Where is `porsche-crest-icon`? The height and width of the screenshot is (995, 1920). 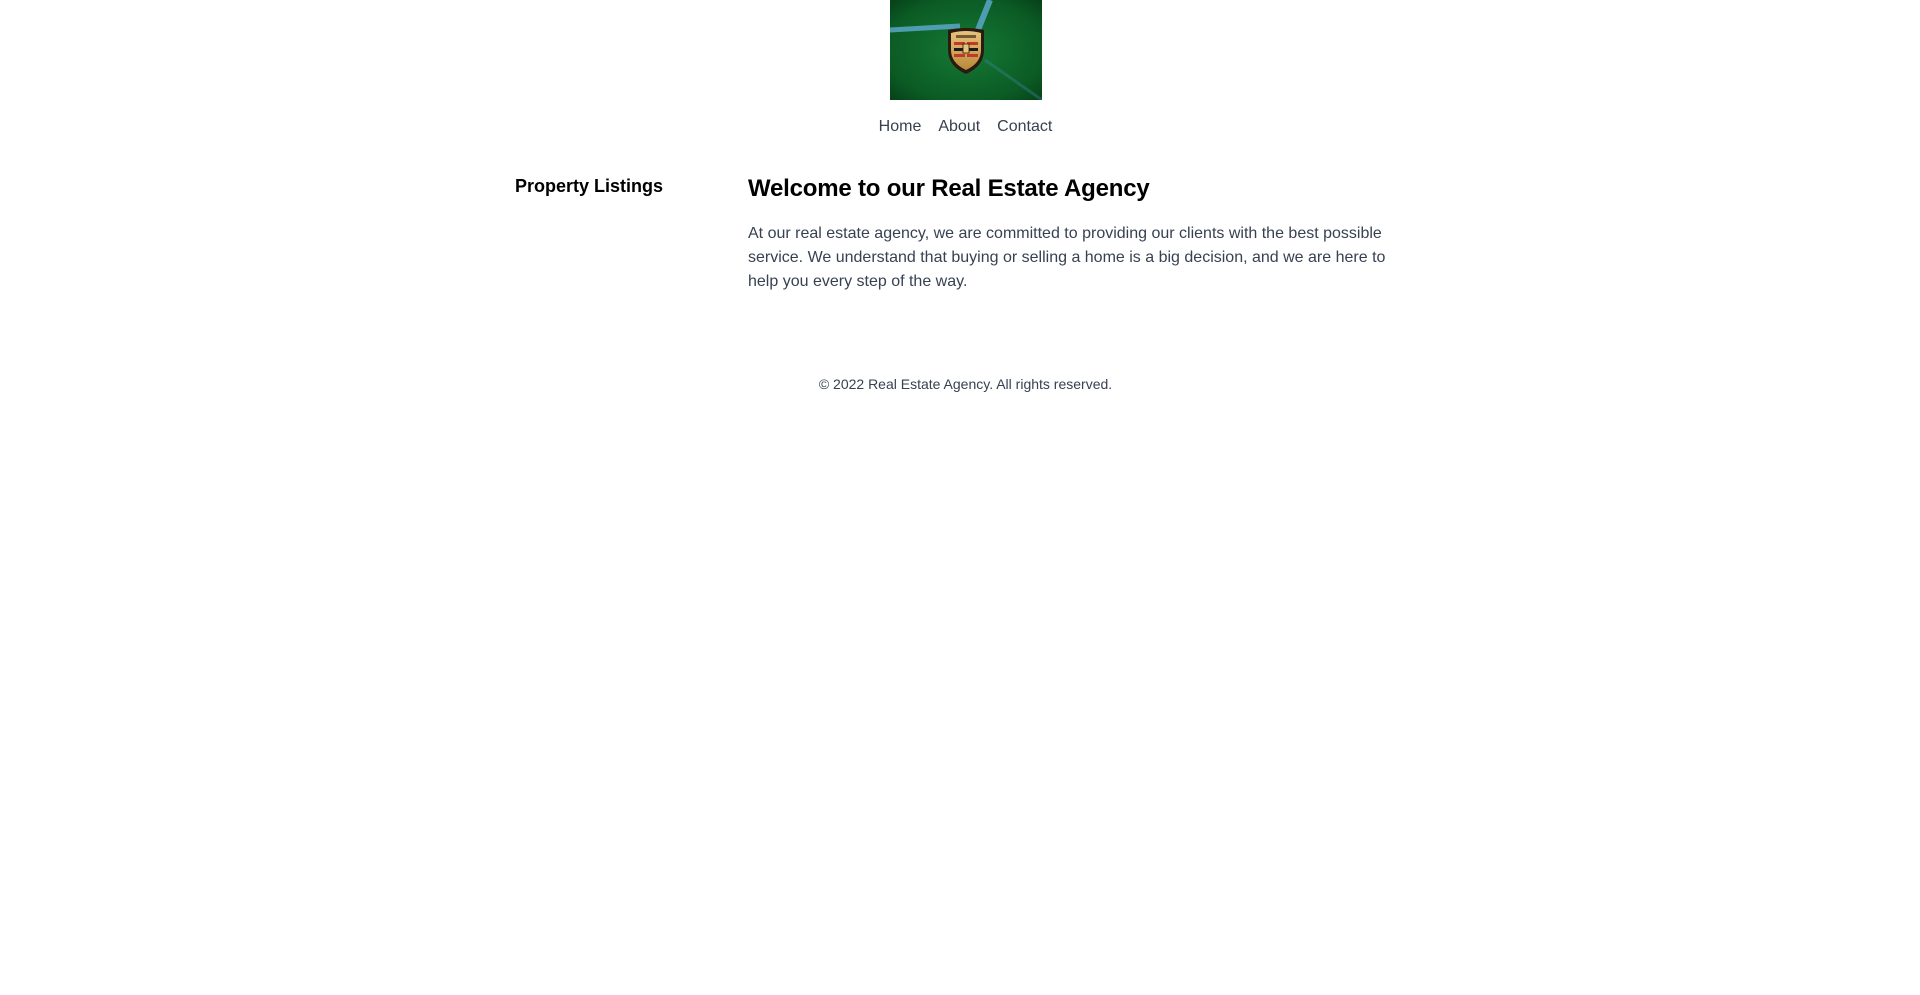
porsche-crest-icon is located at coordinates (966, 50).